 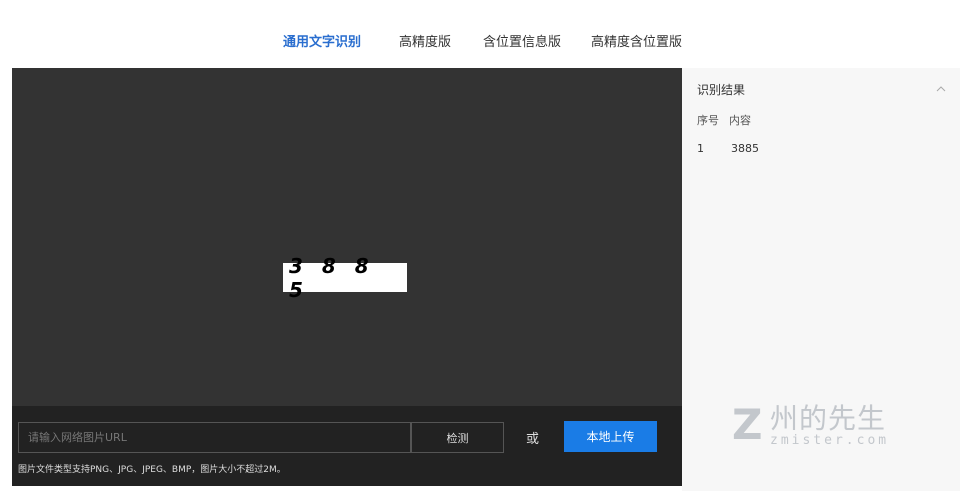 What do you see at coordinates (828, 418) in the screenshot?
I see `watermark-cn-text: 州的先生` at bounding box center [828, 418].